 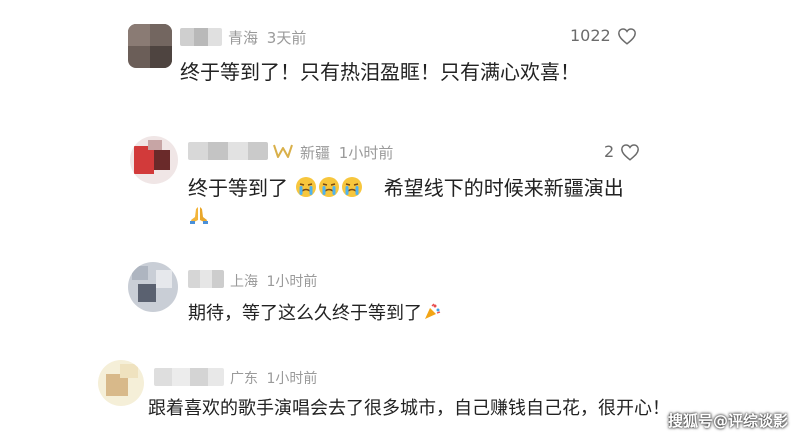 I want to click on comment-text: 终于等到了！只有热泪盈眶！只有满心欢喜！, so click(x=380, y=72).